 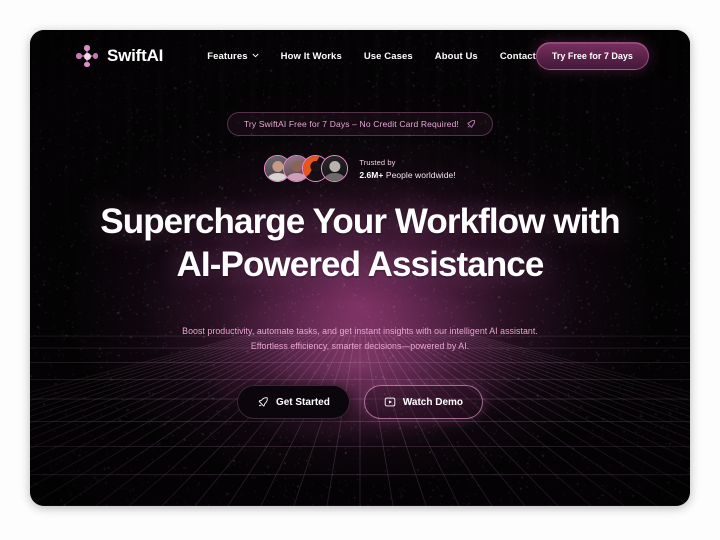 What do you see at coordinates (433, 402) in the screenshot?
I see `watch-demo-label: Watch Demo` at bounding box center [433, 402].